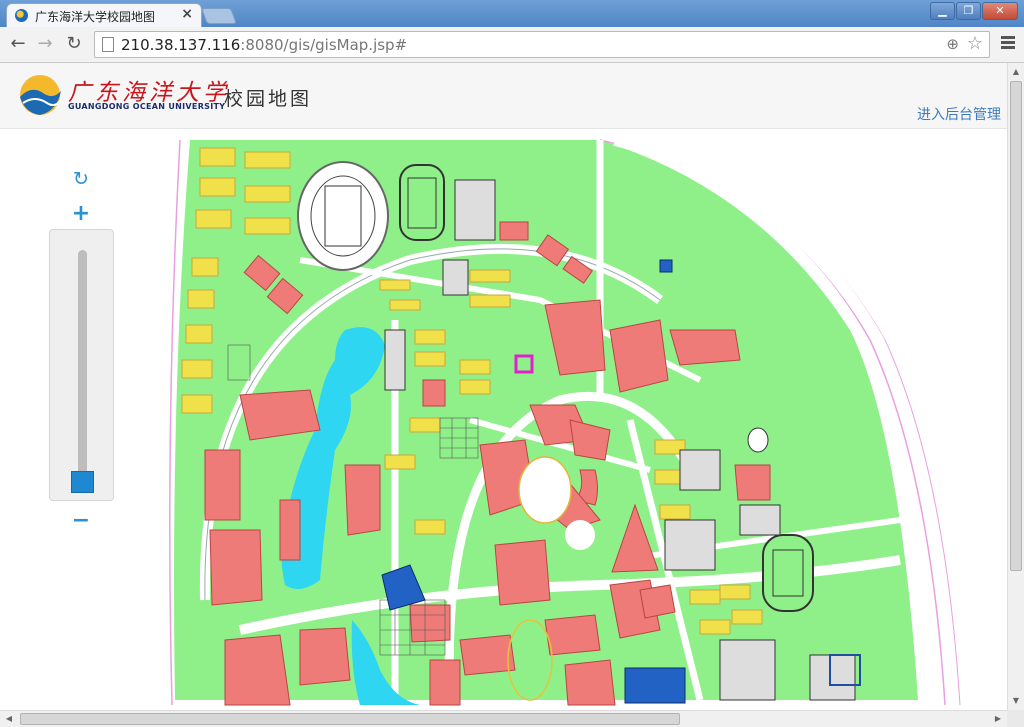 The height and width of the screenshot is (727, 1024). I want to click on zoom-slider, so click(81, 365).